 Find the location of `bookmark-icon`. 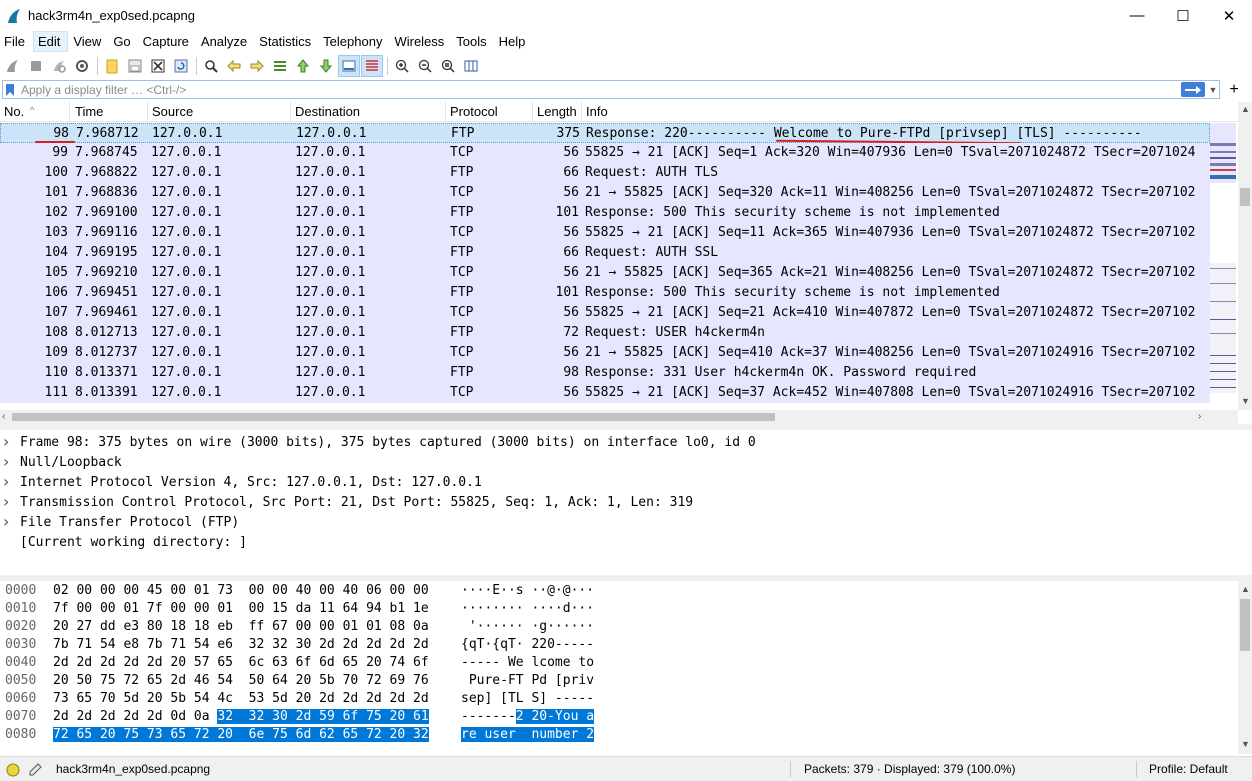

bookmark-icon is located at coordinates (10, 89).